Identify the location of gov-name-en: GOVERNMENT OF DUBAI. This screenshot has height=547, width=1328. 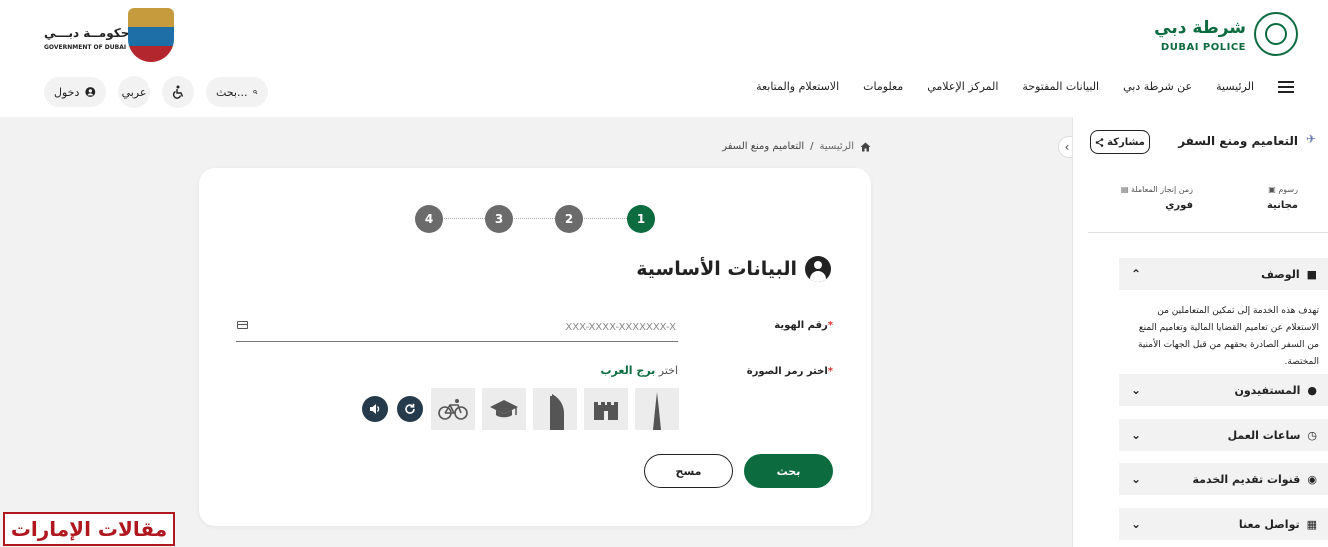
(85, 47).